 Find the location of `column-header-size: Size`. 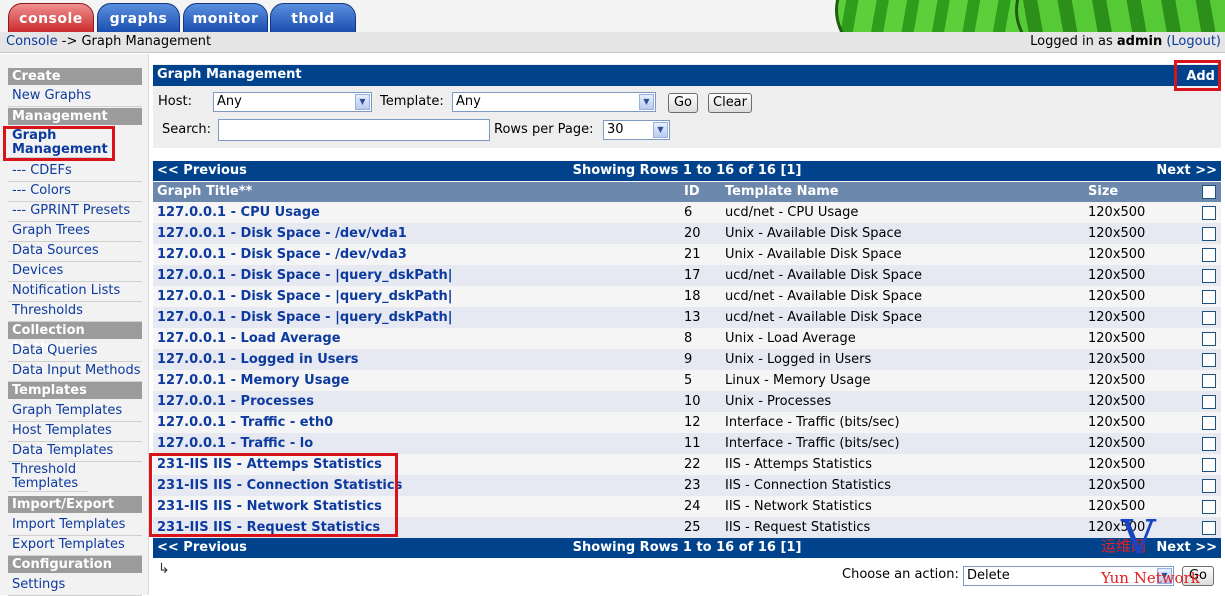

column-header-size: Size is located at coordinates (1103, 192).